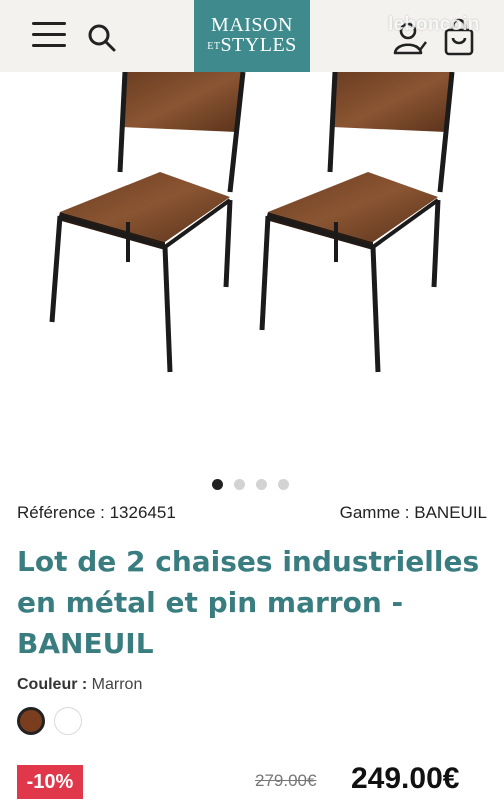 Image resolution: width=504 pixels, height=800 pixels. I want to click on logo-line-2: ETSTYLES, so click(252, 45).